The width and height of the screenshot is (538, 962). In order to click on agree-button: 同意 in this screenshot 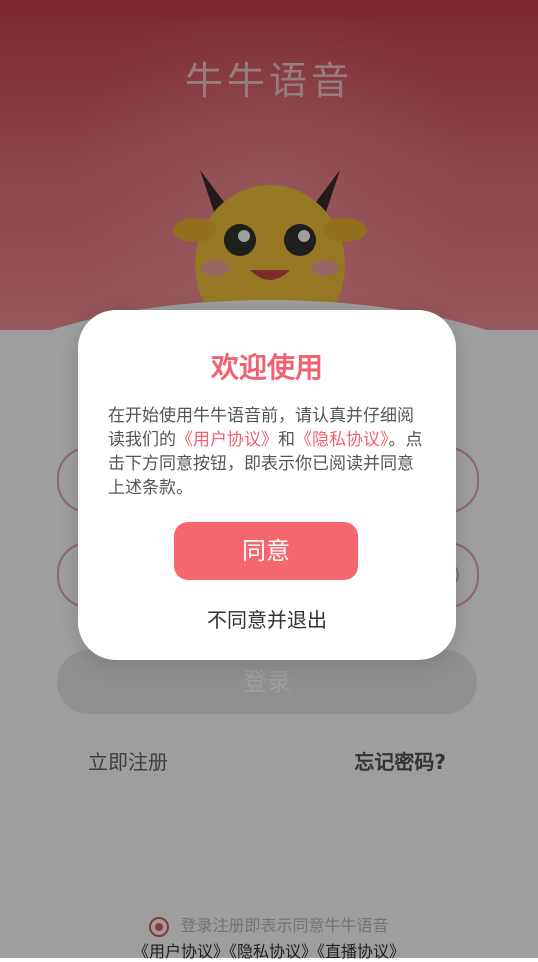, I will do `click(266, 551)`.